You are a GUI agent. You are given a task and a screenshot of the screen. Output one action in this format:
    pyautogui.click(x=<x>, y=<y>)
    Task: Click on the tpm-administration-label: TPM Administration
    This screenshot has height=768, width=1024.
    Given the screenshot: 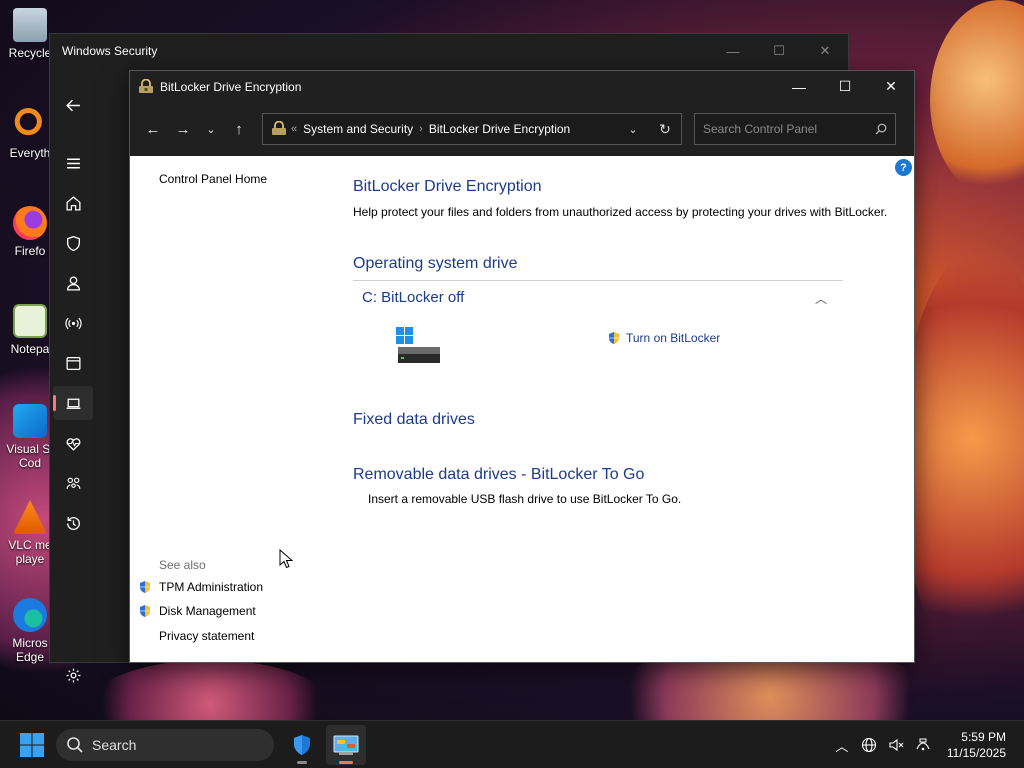 What is the action you would take?
    pyautogui.click(x=211, y=587)
    